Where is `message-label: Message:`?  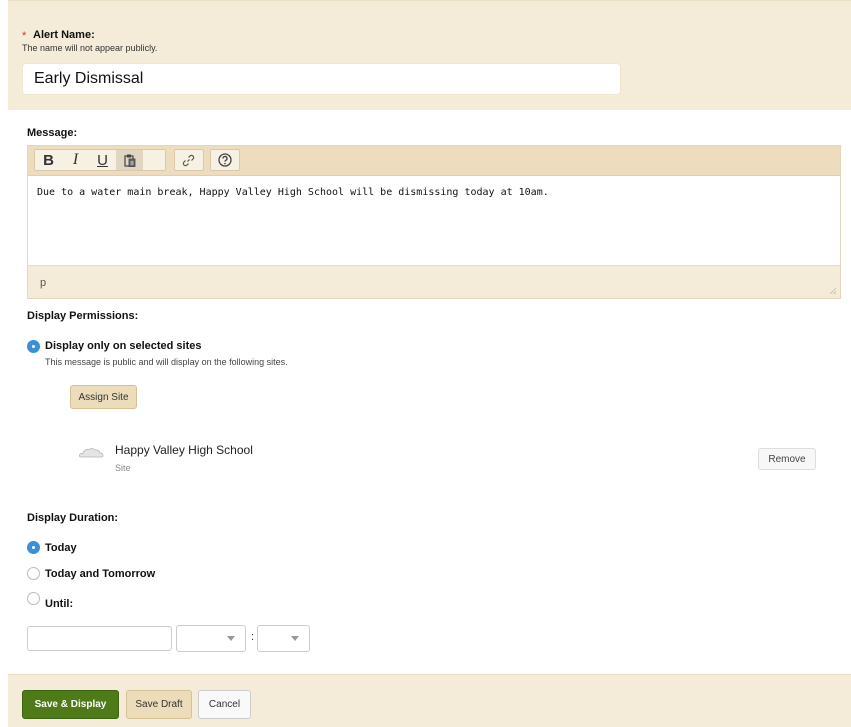
message-label: Message: is located at coordinates (52, 133).